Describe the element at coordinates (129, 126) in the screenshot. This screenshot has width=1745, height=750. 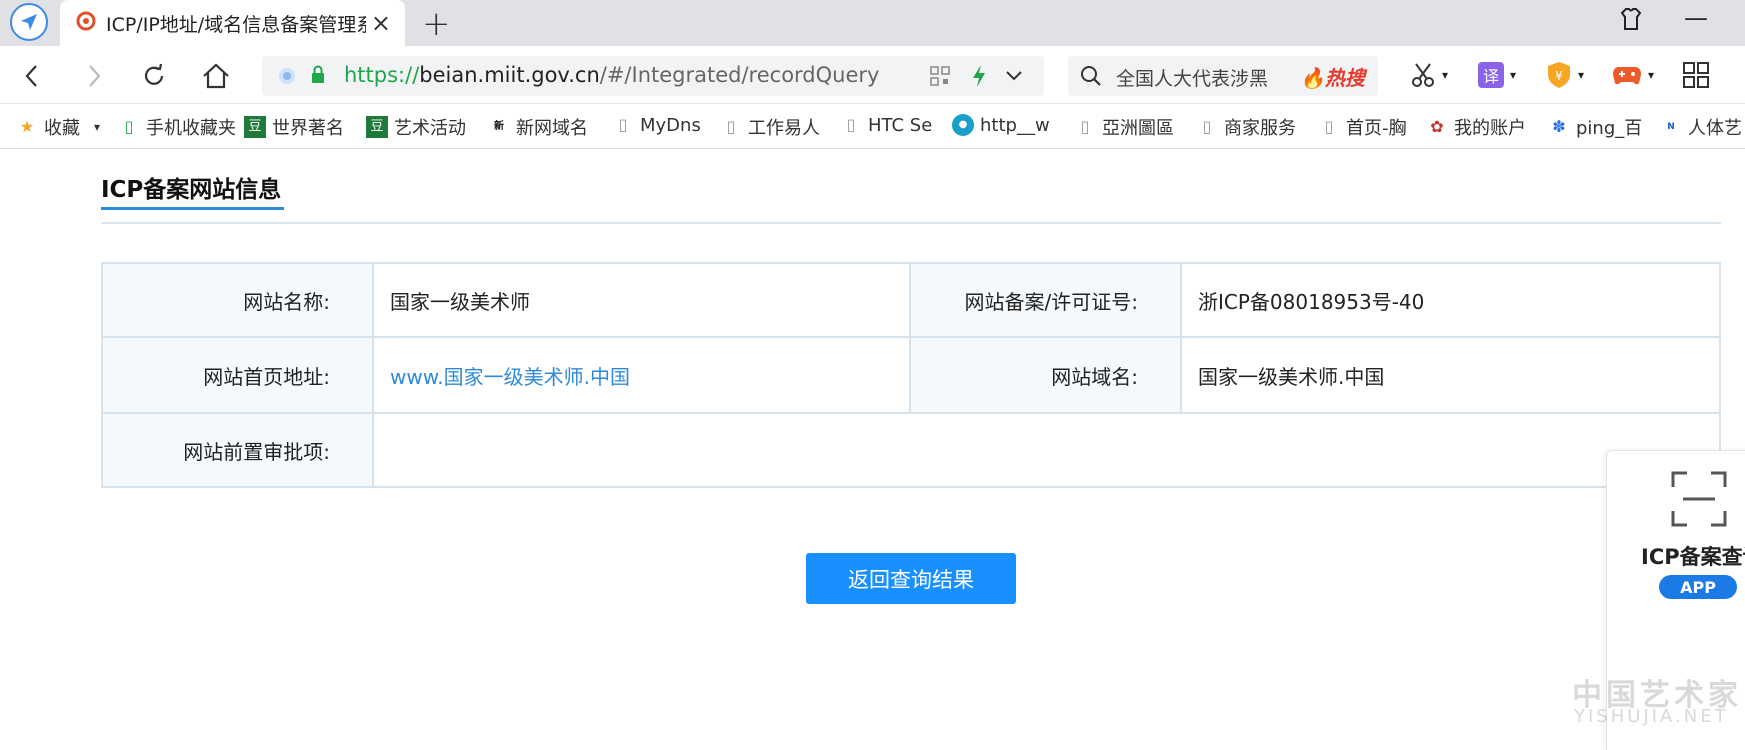
I see `phone-icon: ▯` at that location.